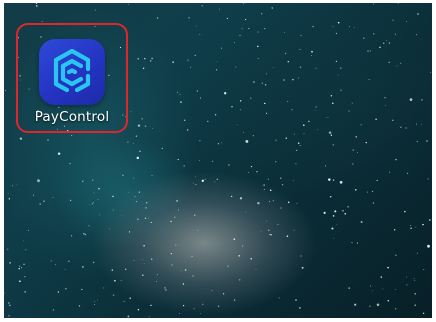 The width and height of the screenshot is (436, 322). I want to click on app-shortcut-paycontrol: PayControl, so click(72, 78).